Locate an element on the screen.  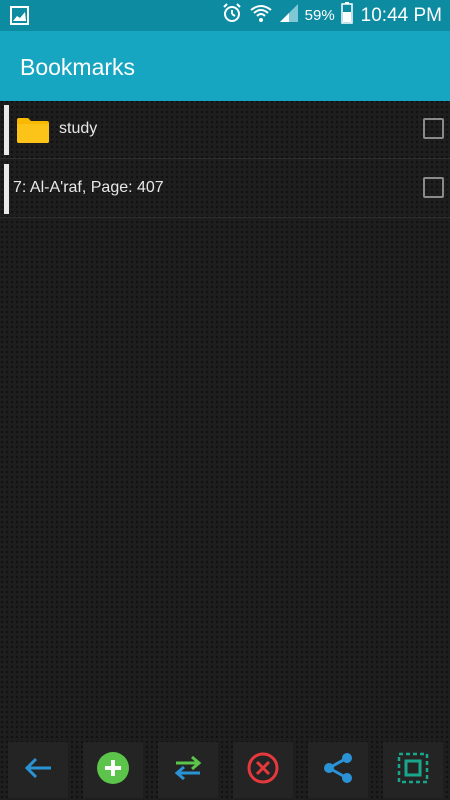
add-button is located at coordinates (112, 770).